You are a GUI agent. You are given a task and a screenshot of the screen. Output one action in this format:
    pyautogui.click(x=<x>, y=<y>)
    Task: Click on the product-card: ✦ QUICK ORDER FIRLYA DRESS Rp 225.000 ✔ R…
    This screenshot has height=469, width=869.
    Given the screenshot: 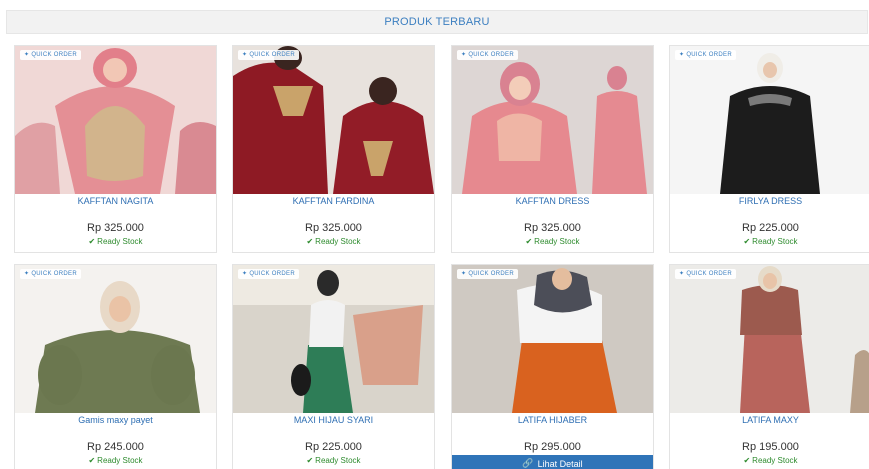 What is the action you would take?
    pyautogui.click(x=769, y=149)
    